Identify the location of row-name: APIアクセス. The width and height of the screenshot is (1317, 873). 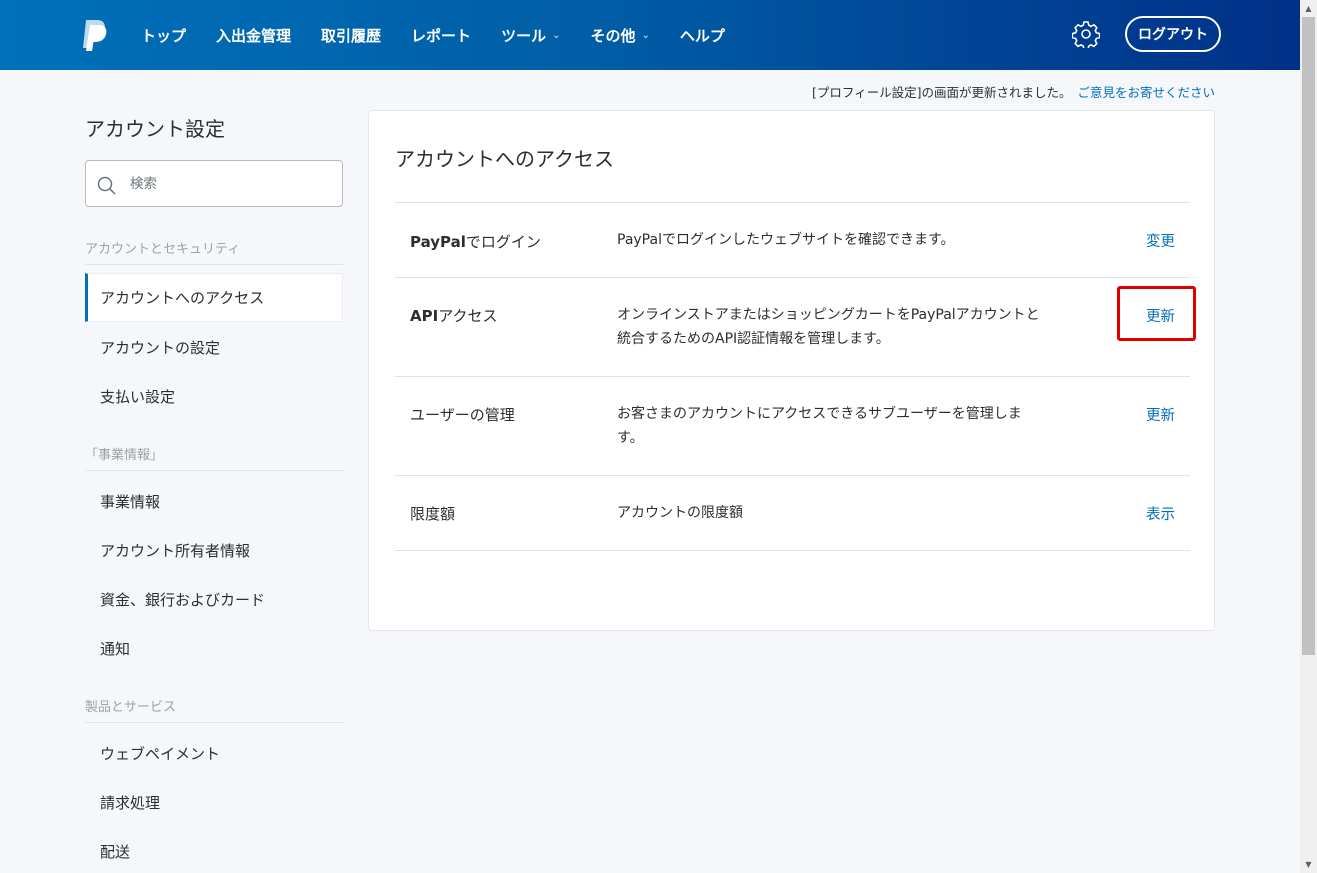
(454, 316).